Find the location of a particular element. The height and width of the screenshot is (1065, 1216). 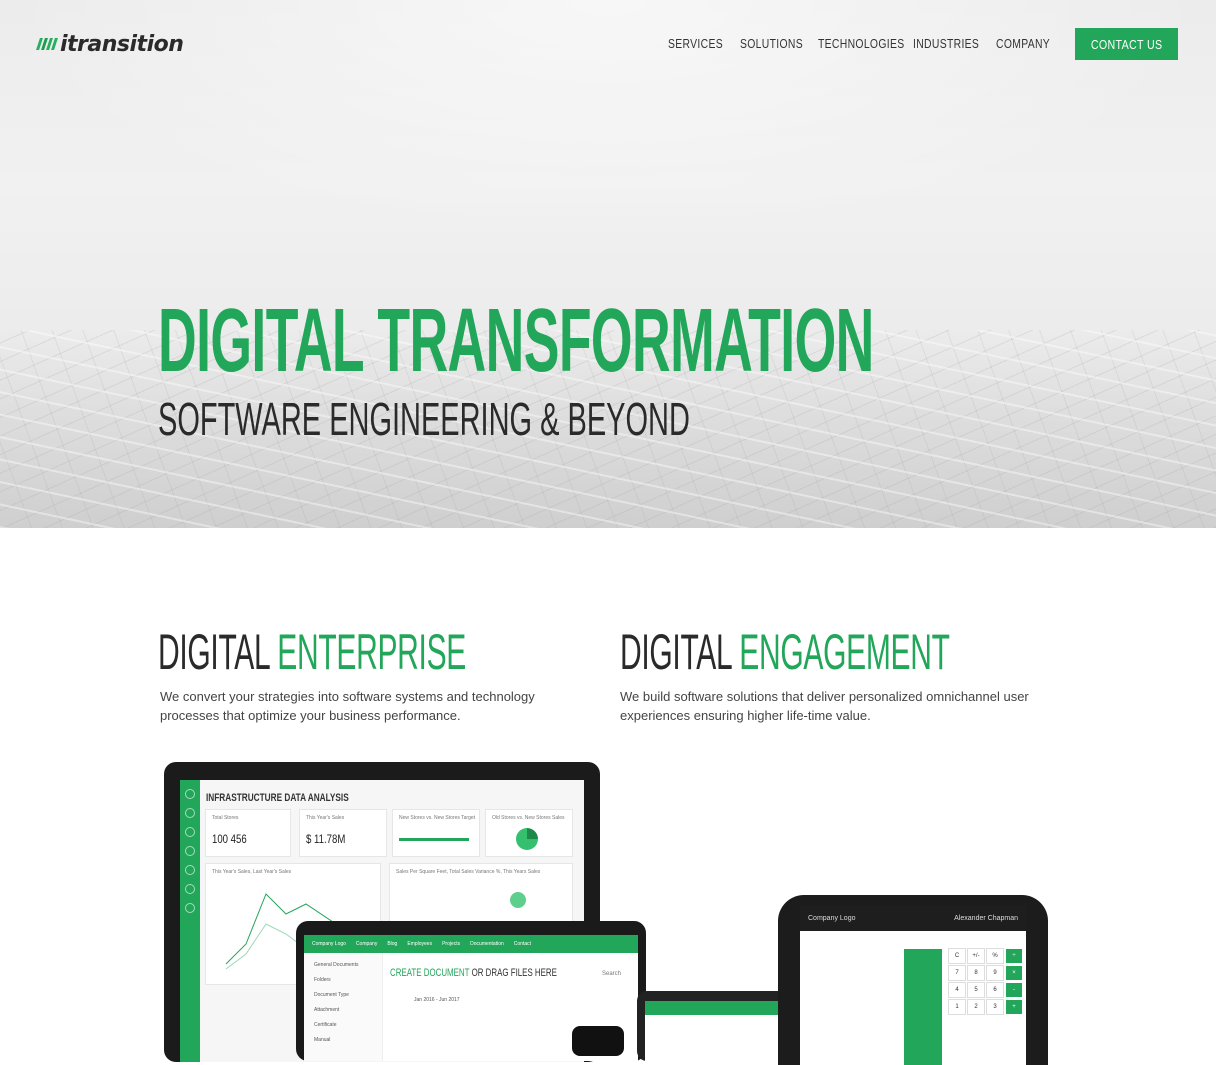

pos-key: ÷ is located at coordinates (1014, 956).